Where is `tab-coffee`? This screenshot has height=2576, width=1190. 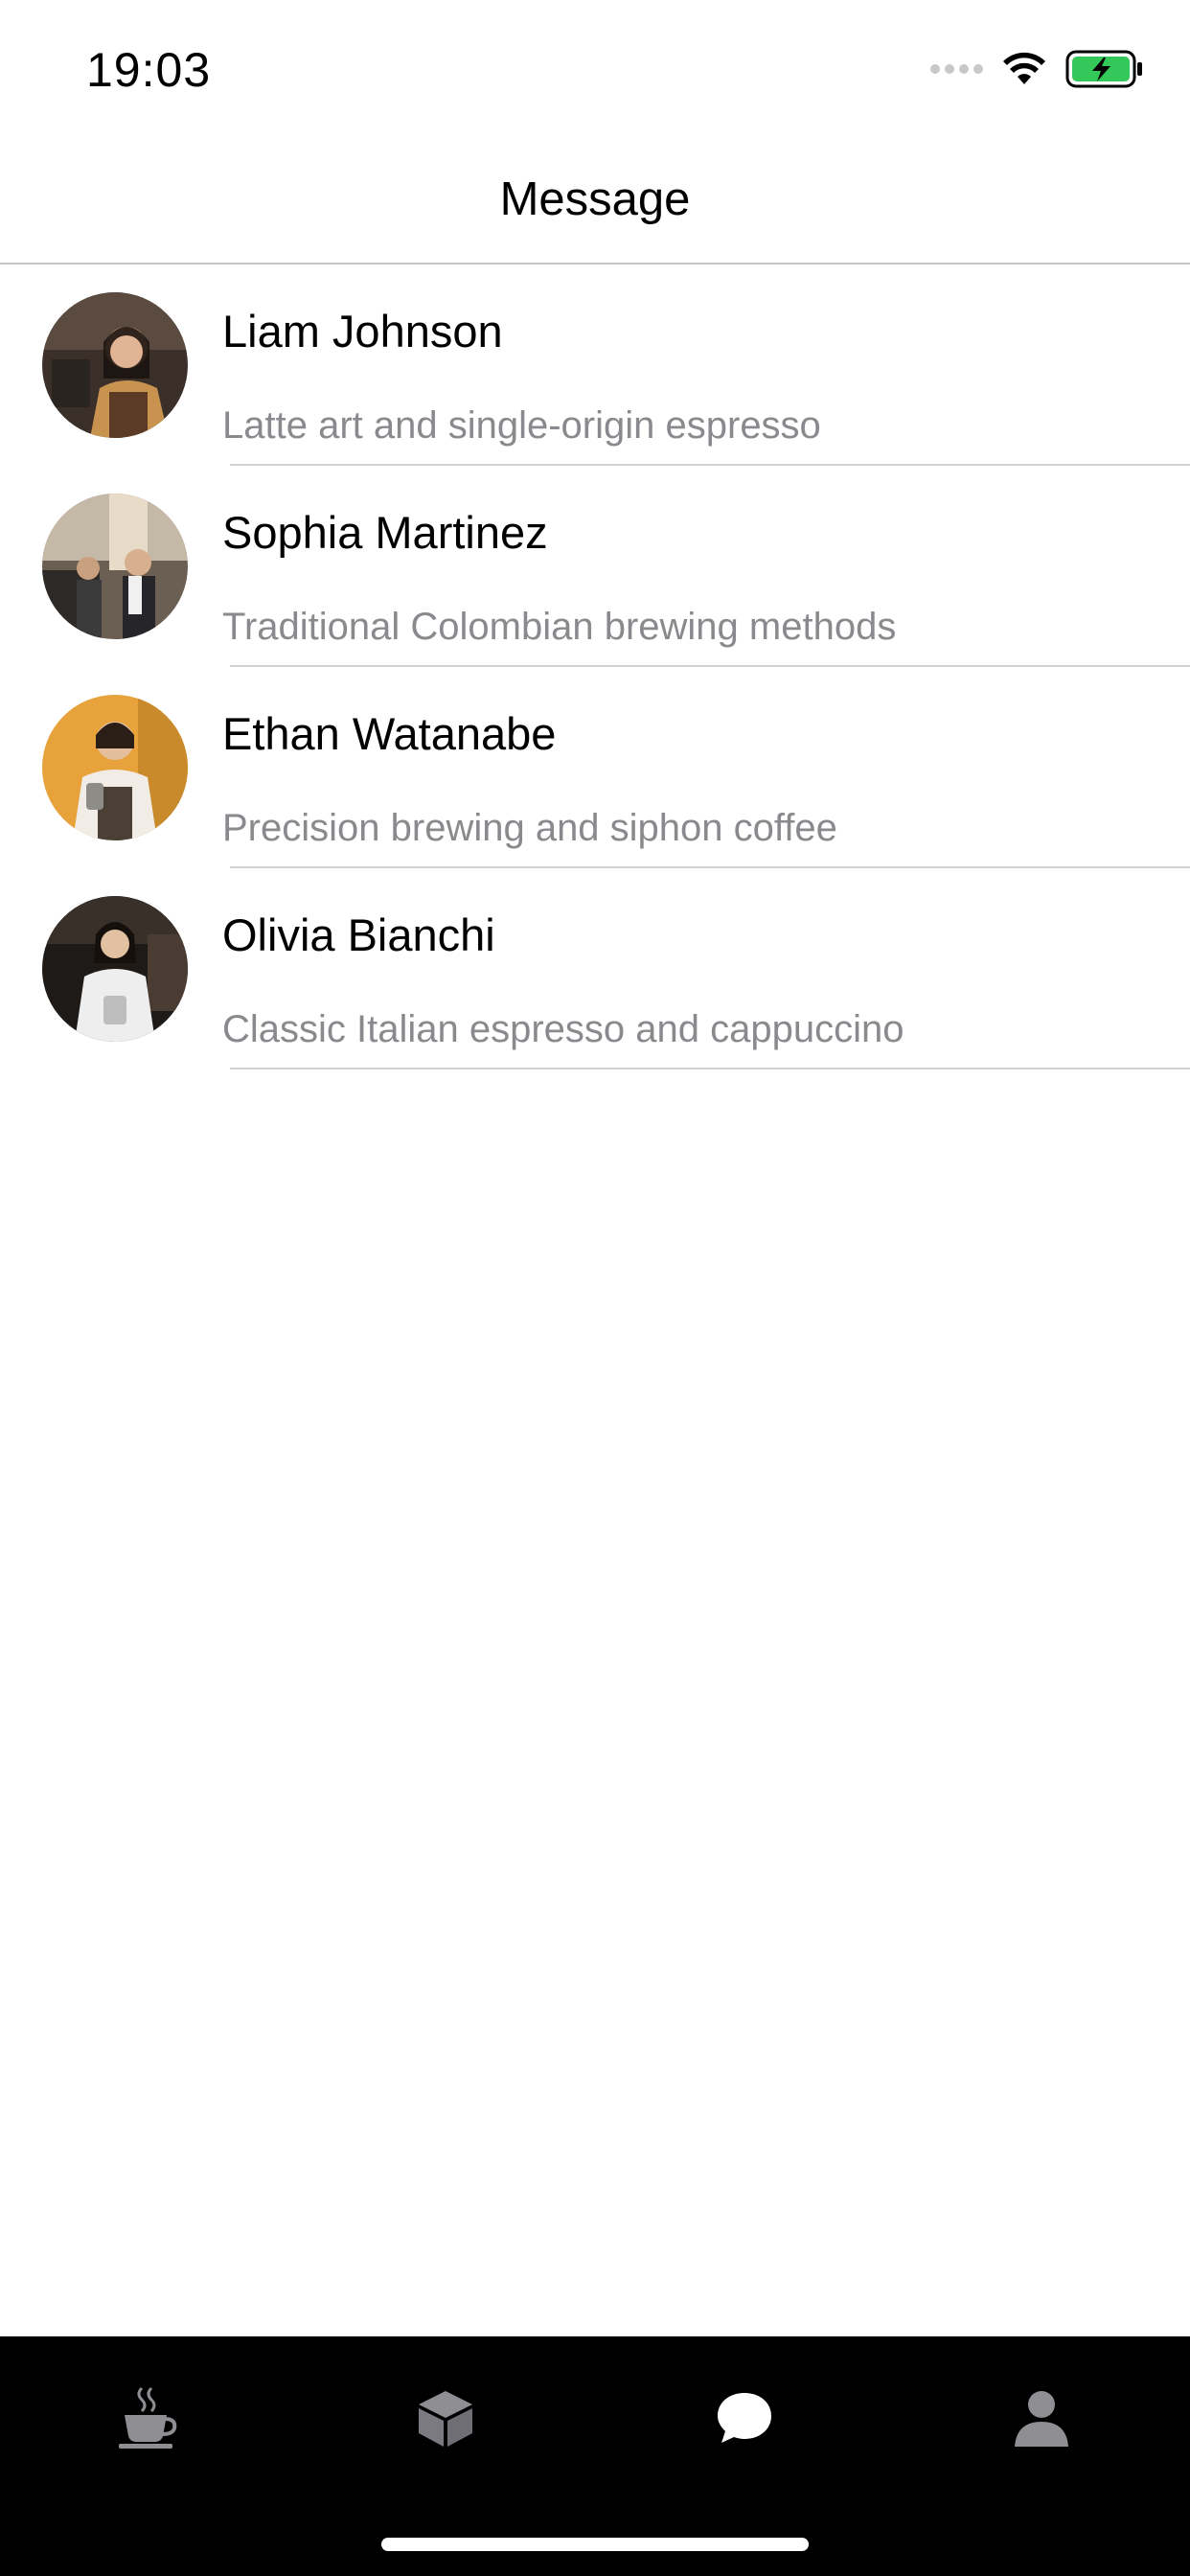
tab-coffee is located at coordinates (148, 2418).